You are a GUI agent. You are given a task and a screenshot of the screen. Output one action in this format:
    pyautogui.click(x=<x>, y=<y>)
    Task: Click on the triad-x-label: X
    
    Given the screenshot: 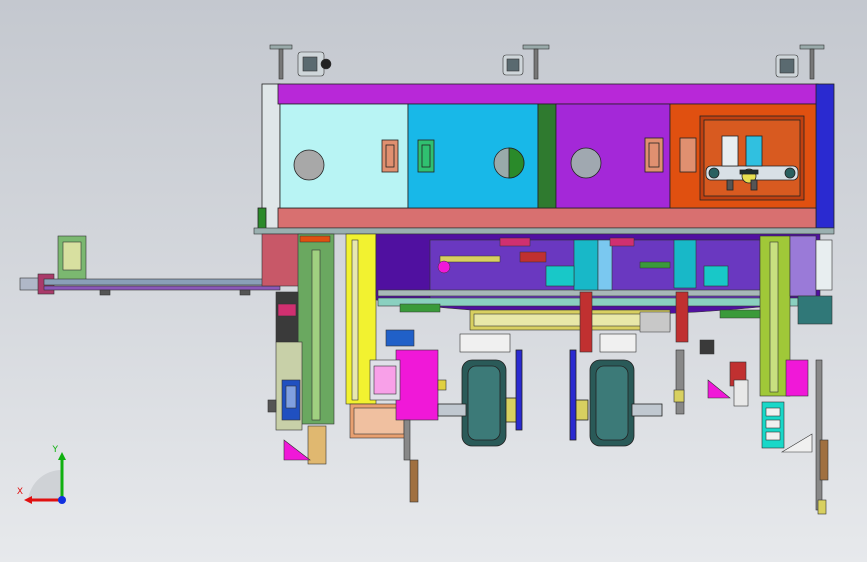 What is the action you would take?
    pyautogui.click(x=20, y=492)
    